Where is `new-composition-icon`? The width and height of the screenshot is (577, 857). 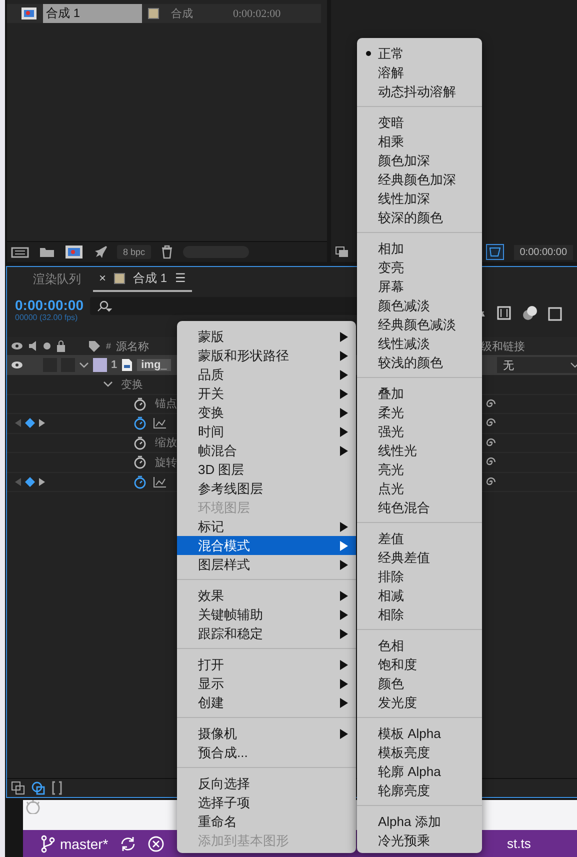 new-composition-icon is located at coordinates (74, 252).